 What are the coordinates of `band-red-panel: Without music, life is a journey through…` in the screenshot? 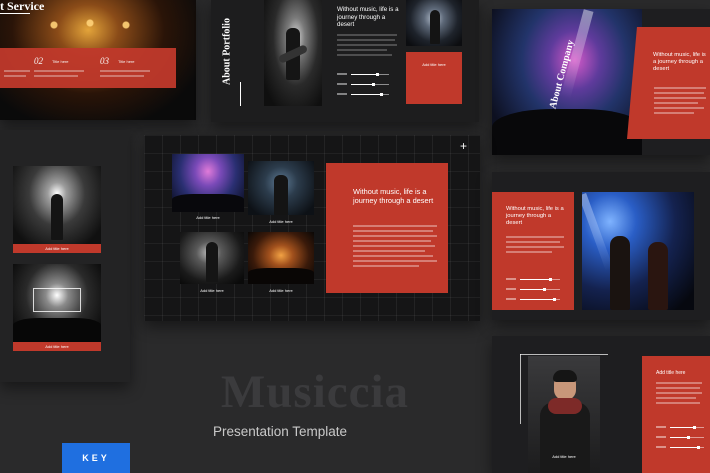 It's located at (533, 251).